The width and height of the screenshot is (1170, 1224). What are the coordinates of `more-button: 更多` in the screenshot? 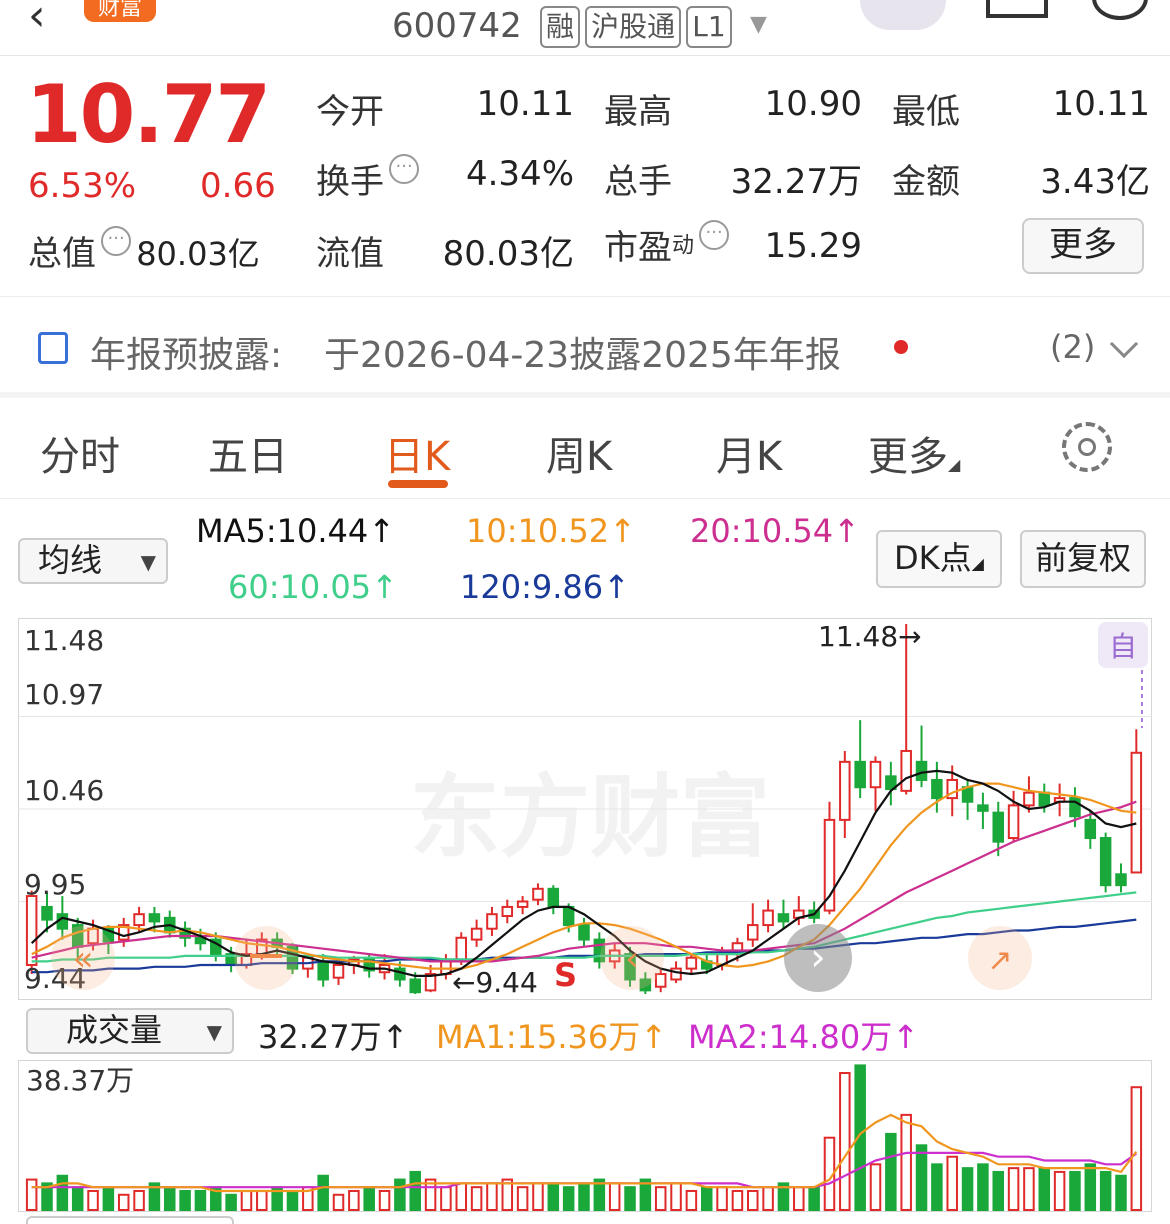 It's located at (1083, 246).